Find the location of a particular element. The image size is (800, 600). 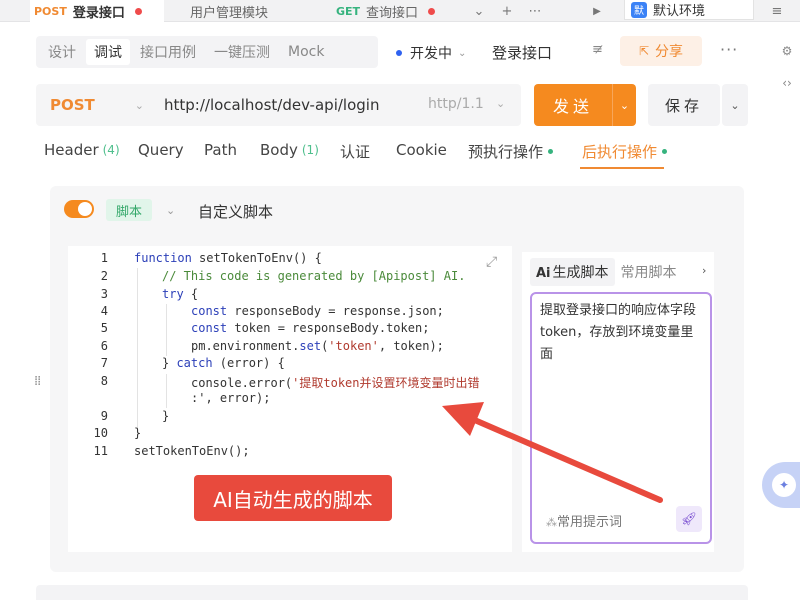

method-label: POST is located at coordinates (50, 11).